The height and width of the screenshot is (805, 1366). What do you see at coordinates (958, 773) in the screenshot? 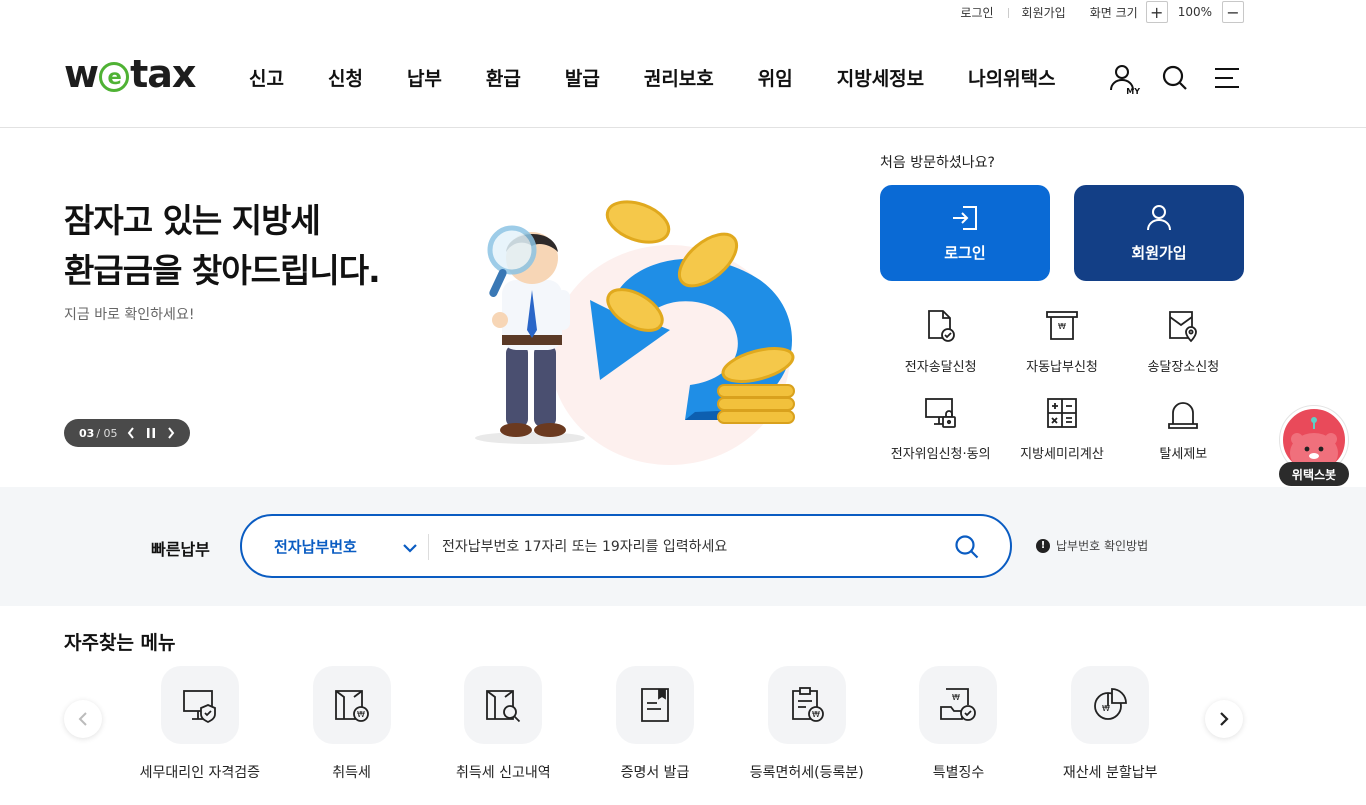
I see `frequent-item-label: 특별징수` at bounding box center [958, 773].